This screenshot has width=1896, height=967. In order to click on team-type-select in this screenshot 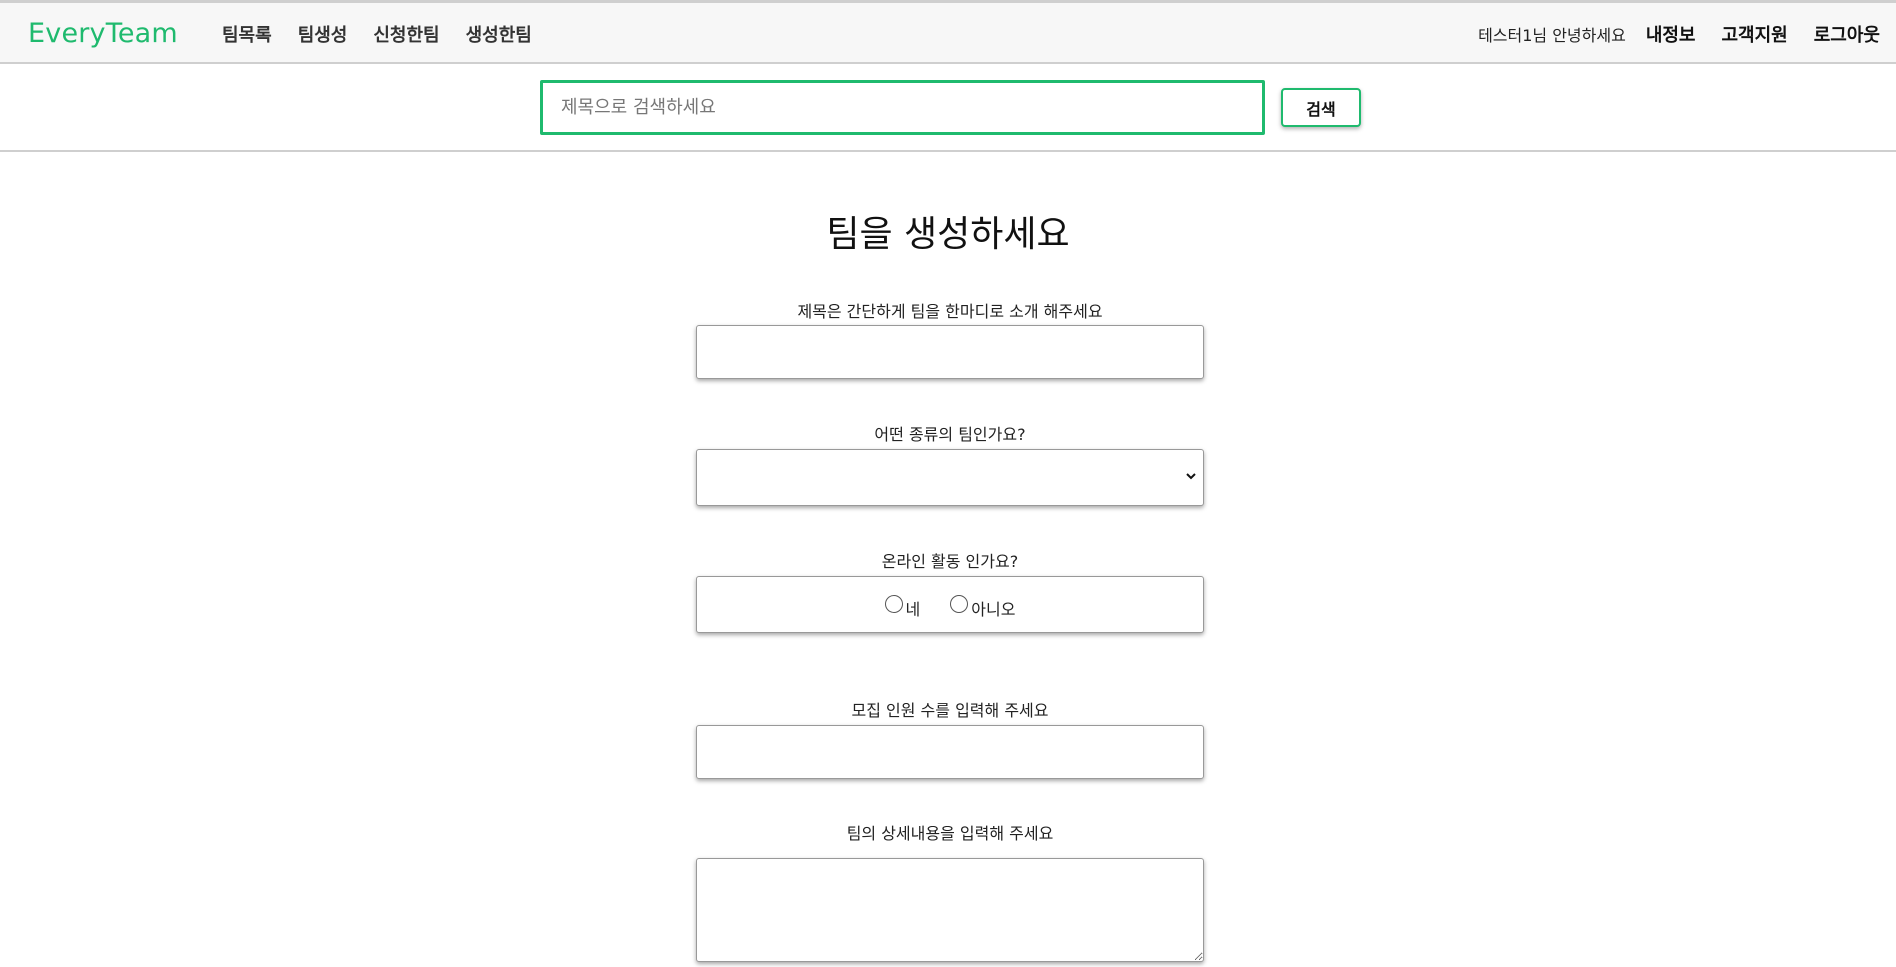, I will do `click(950, 477)`.